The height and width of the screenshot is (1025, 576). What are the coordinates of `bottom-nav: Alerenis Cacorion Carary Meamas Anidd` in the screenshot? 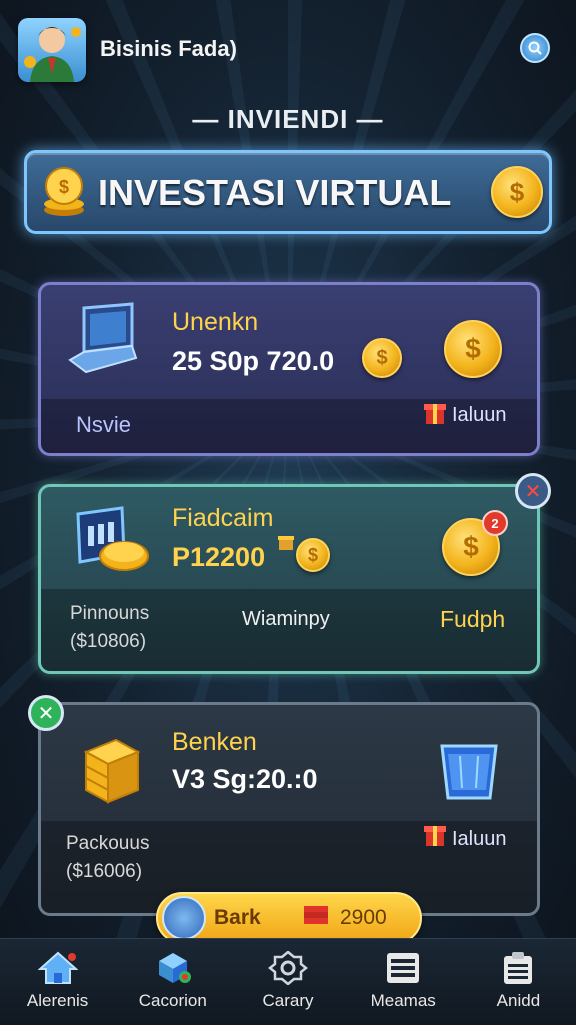 It's located at (288, 981).